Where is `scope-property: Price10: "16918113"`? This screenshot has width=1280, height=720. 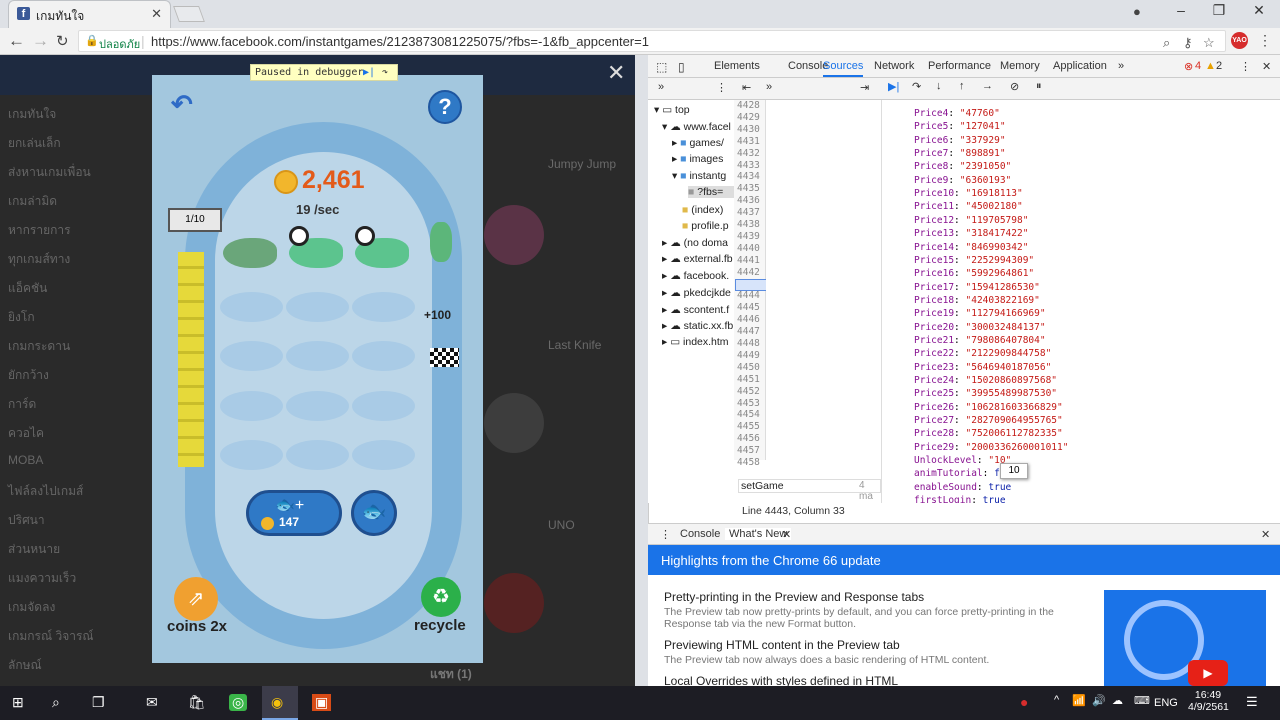 scope-property: Price10: "16918113" is located at coordinates (968, 193).